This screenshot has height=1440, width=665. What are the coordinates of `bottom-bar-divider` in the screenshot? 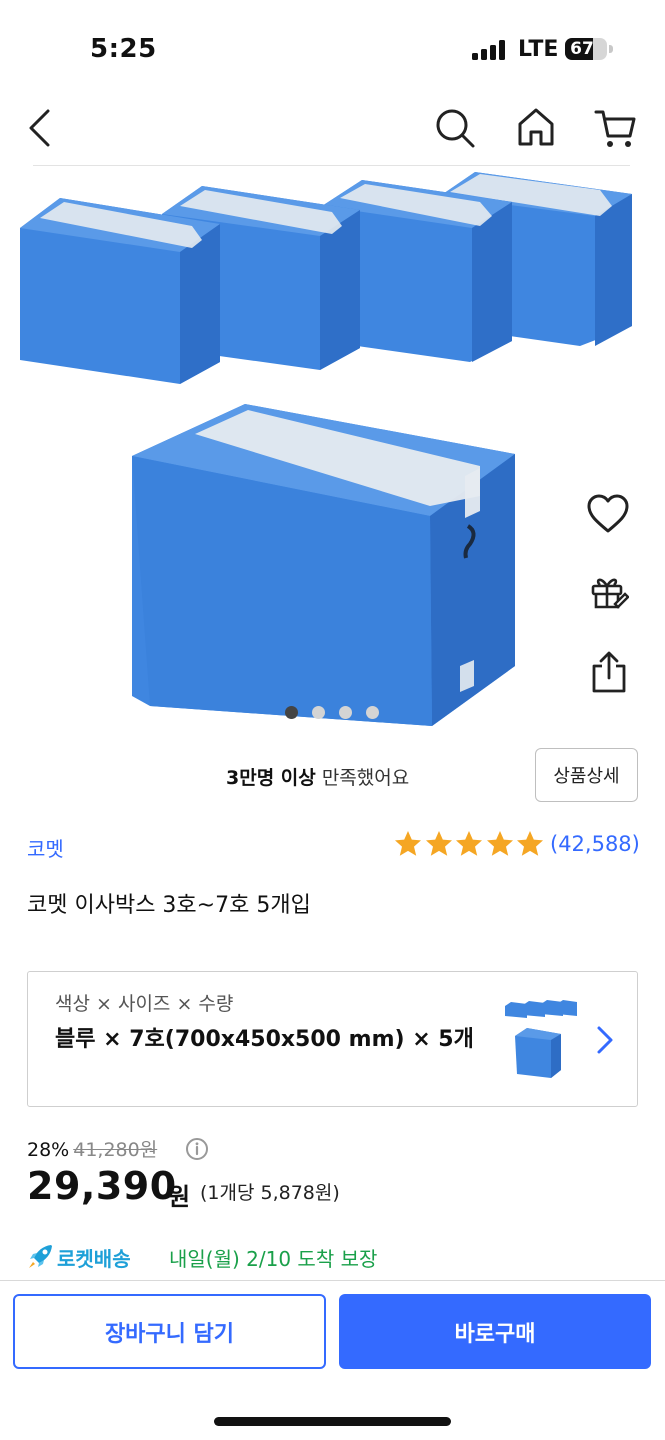 It's located at (332, 1280).